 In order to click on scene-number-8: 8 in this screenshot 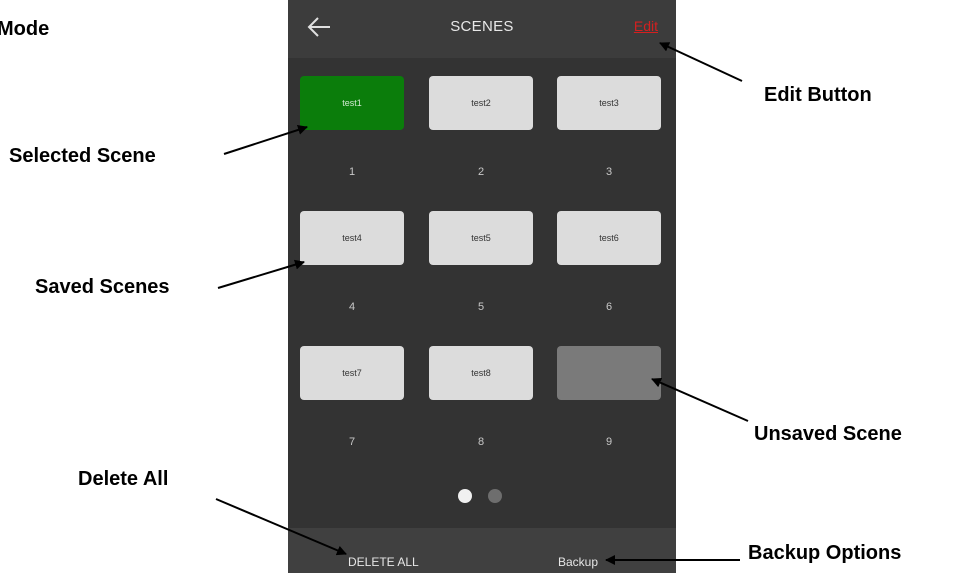, I will do `click(481, 442)`.